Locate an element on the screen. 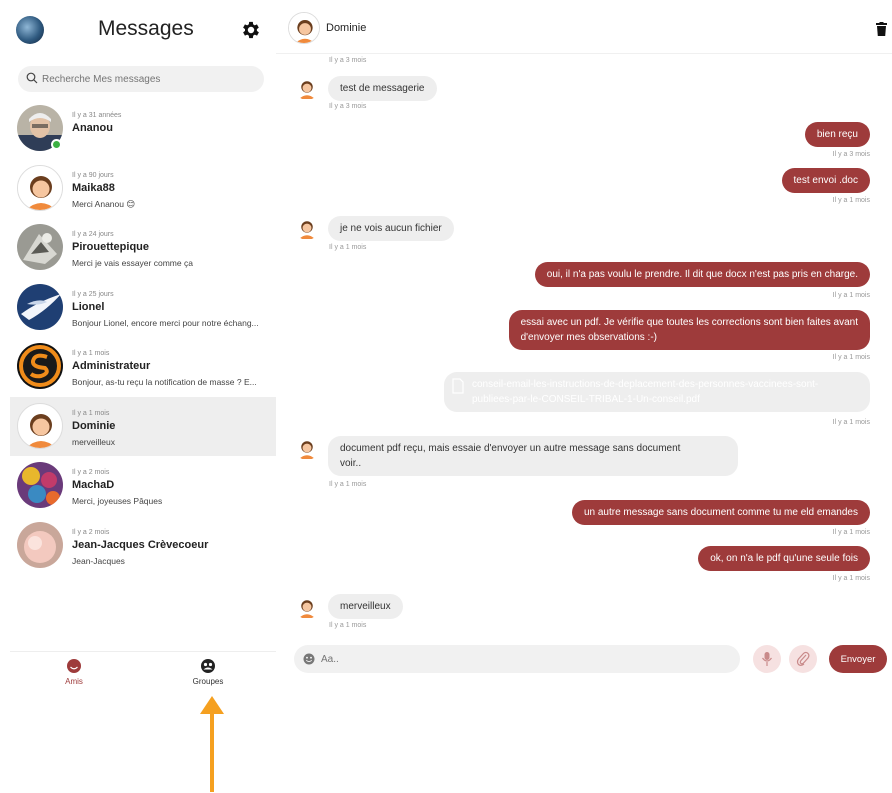 The image size is (892, 793). nav-friends-label: Amis is located at coordinates (74, 681).